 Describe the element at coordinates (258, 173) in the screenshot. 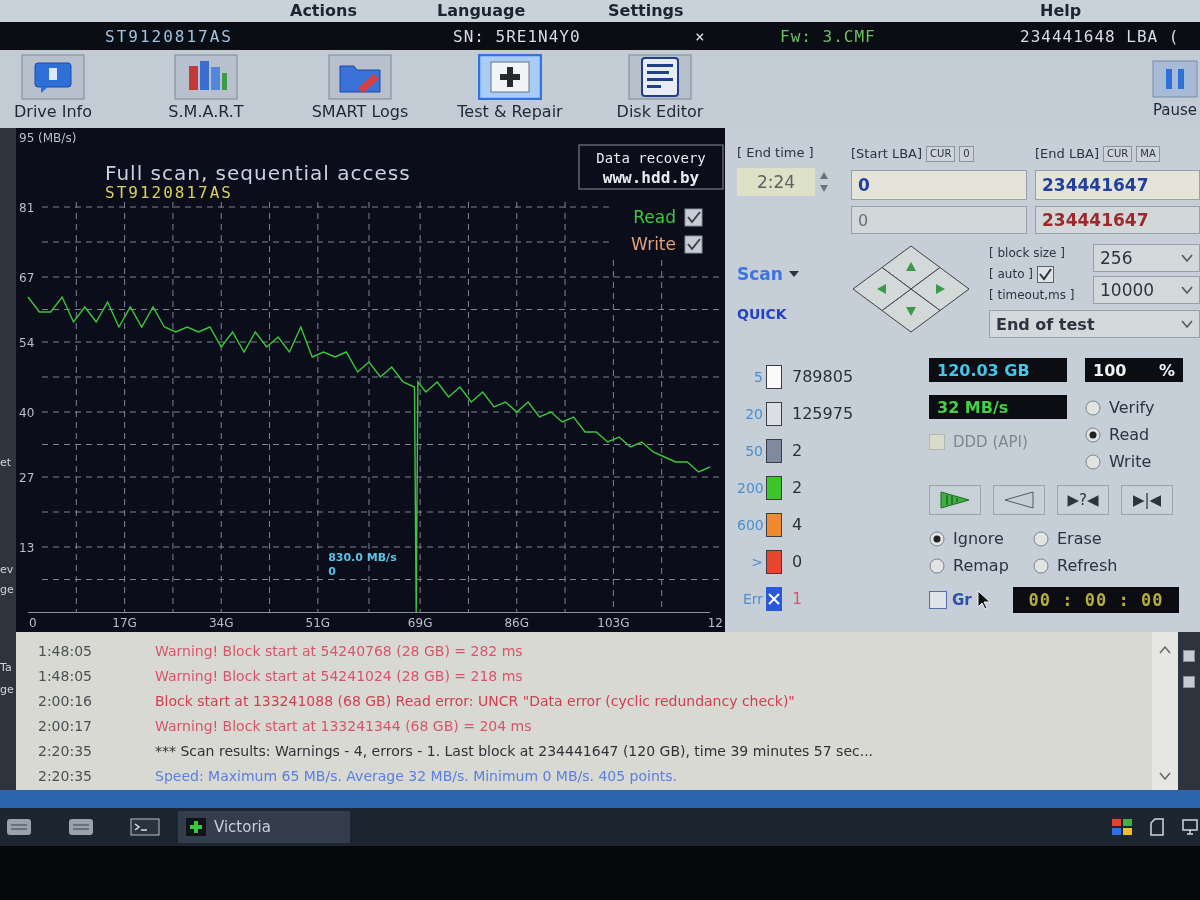

I see `chart-title: Full scan, sequential access` at that location.